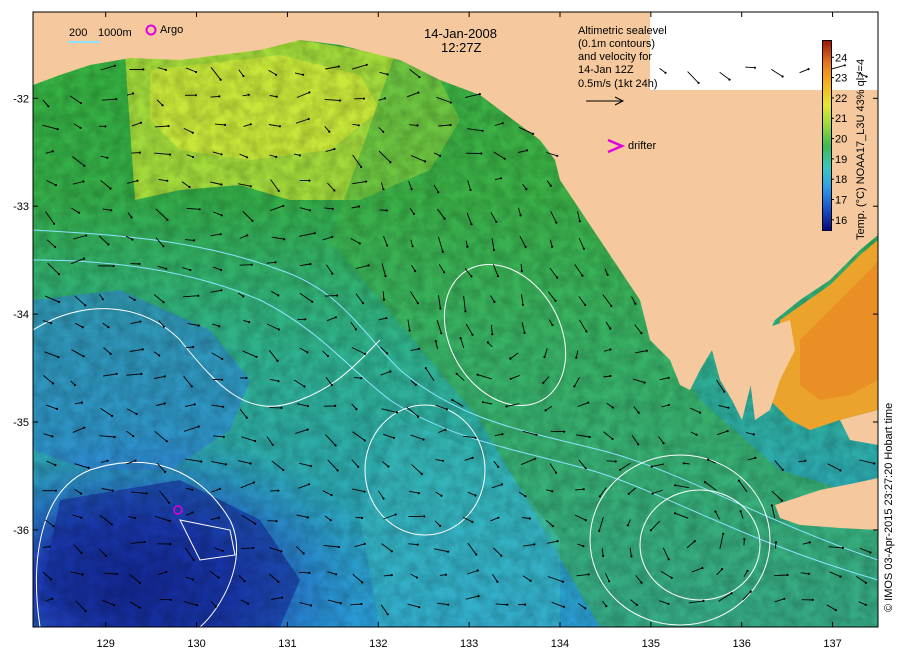  What do you see at coordinates (460, 33) in the screenshot?
I see `title-date: 14-Jan-2008` at bounding box center [460, 33].